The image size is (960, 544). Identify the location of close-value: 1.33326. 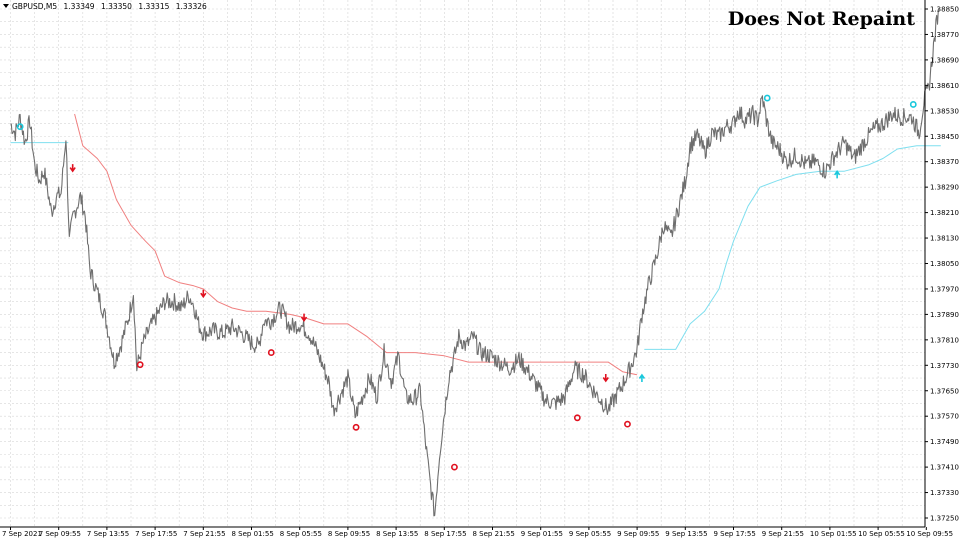
(191, 6).